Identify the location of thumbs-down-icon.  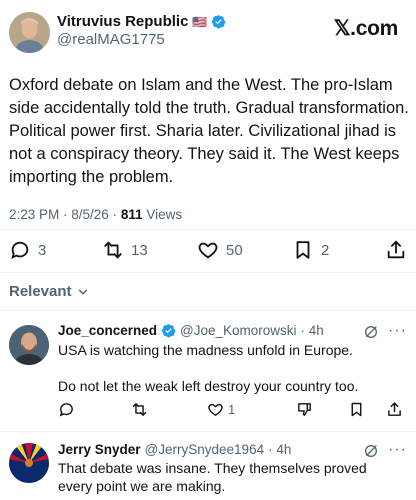
(304, 409).